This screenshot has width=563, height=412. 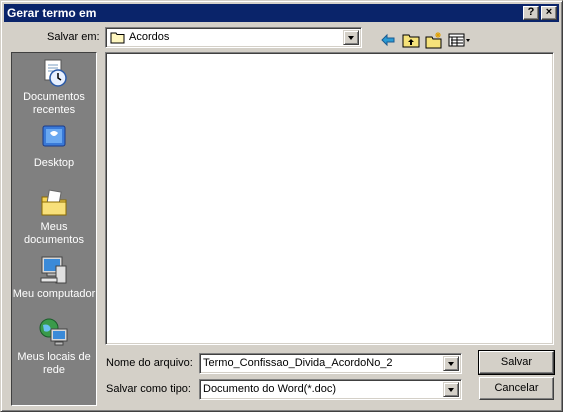 What do you see at coordinates (54, 294) in the screenshot?
I see `place-label: Meu computador` at bounding box center [54, 294].